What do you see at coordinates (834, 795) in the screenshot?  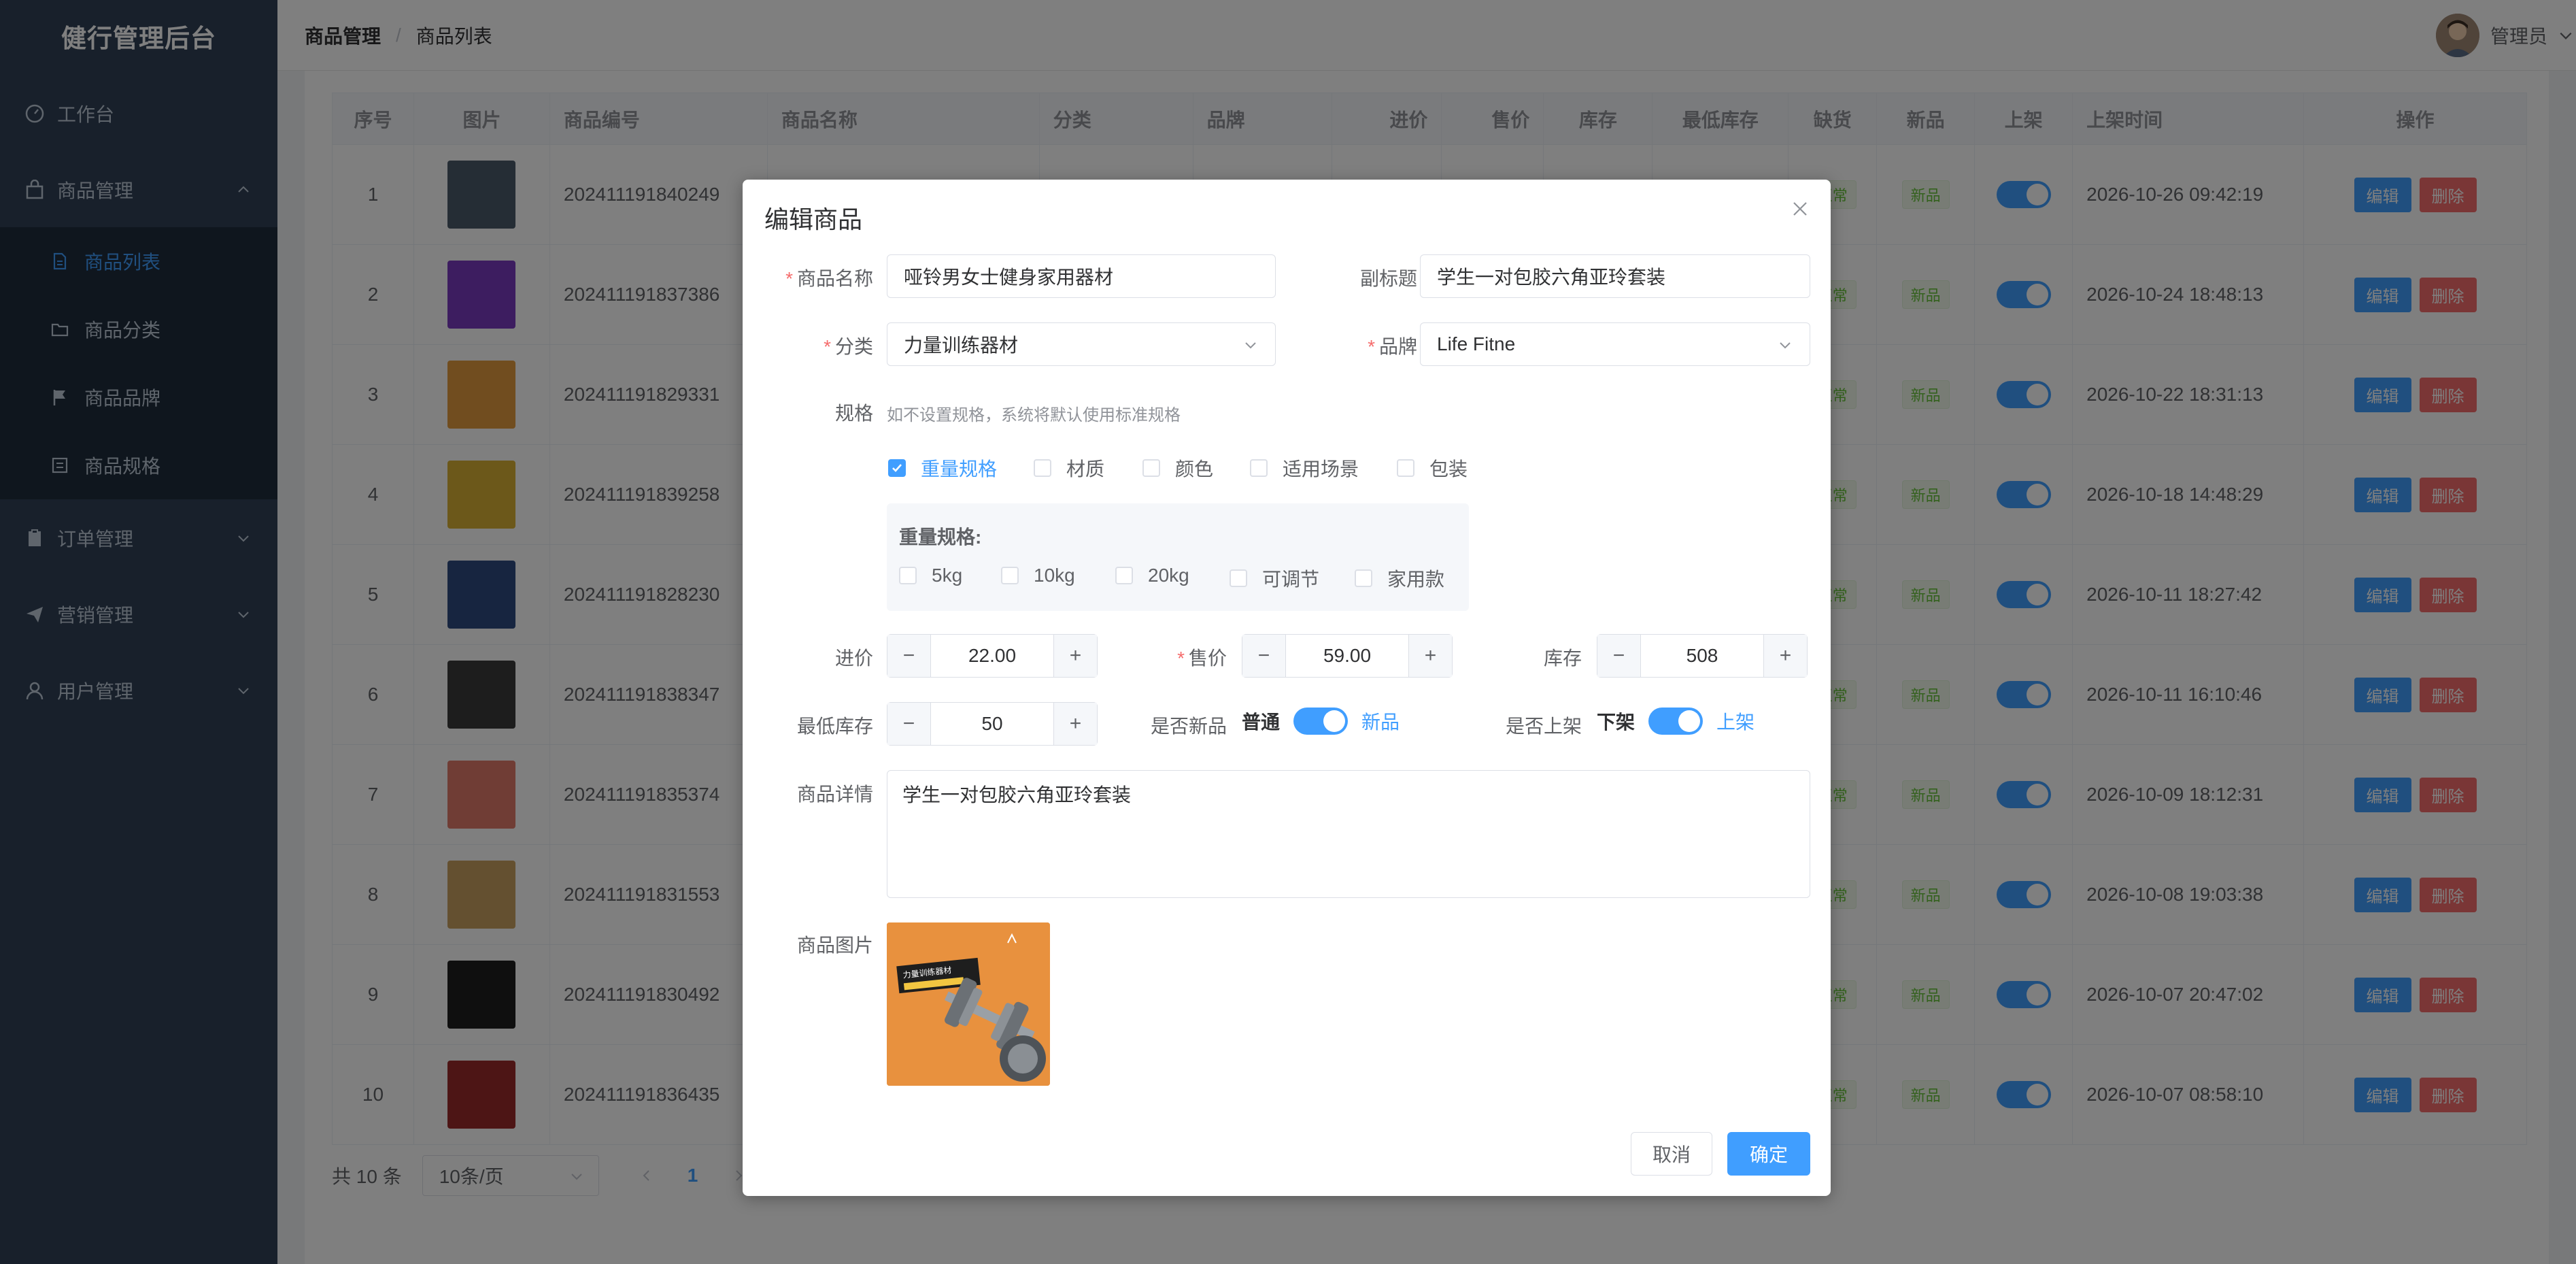 I see `form-label: 商品详情` at bounding box center [834, 795].